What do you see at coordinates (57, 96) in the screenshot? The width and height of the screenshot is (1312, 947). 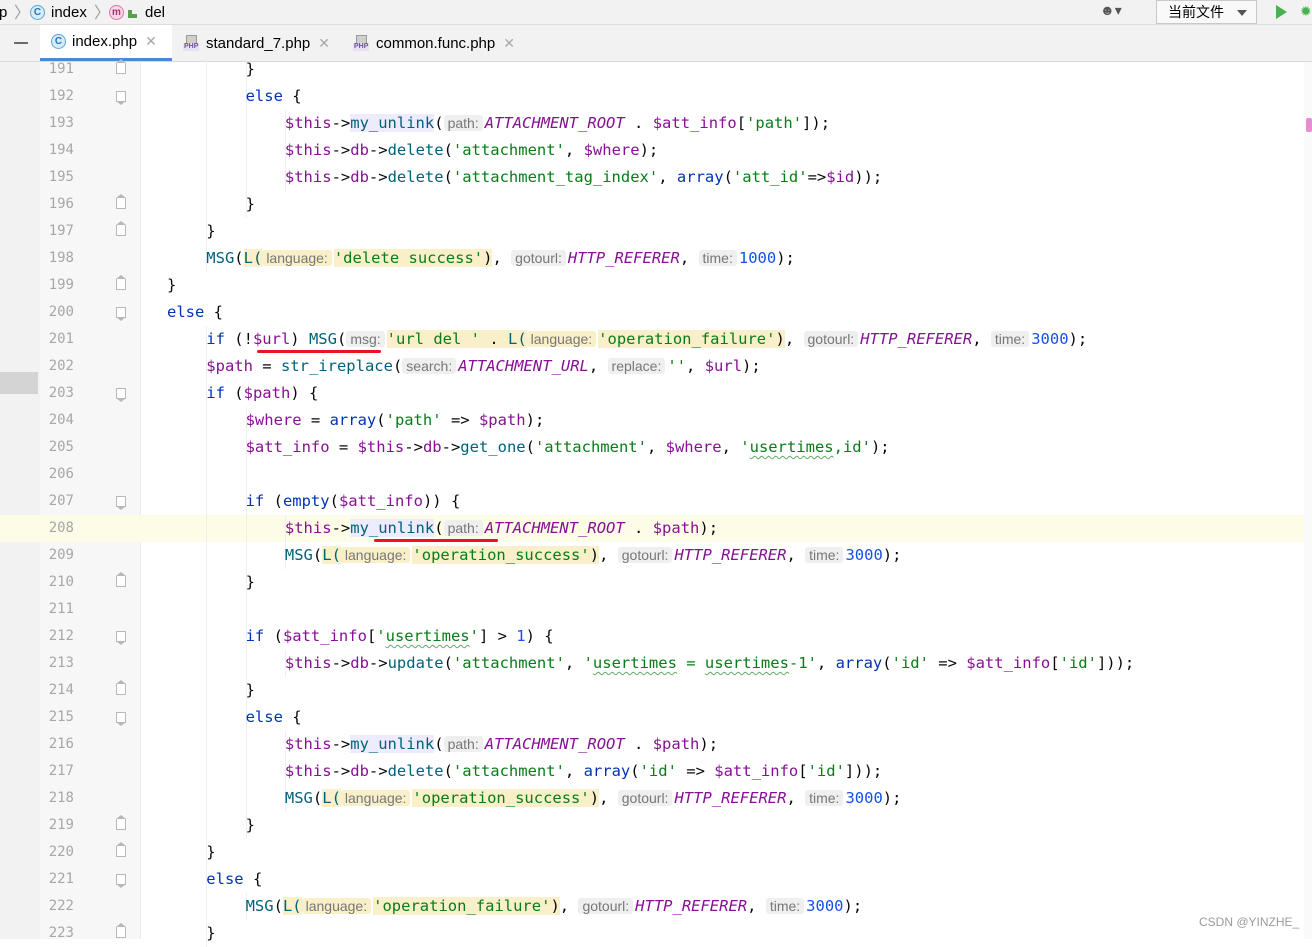 I see `line-number: 192` at bounding box center [57, 96].